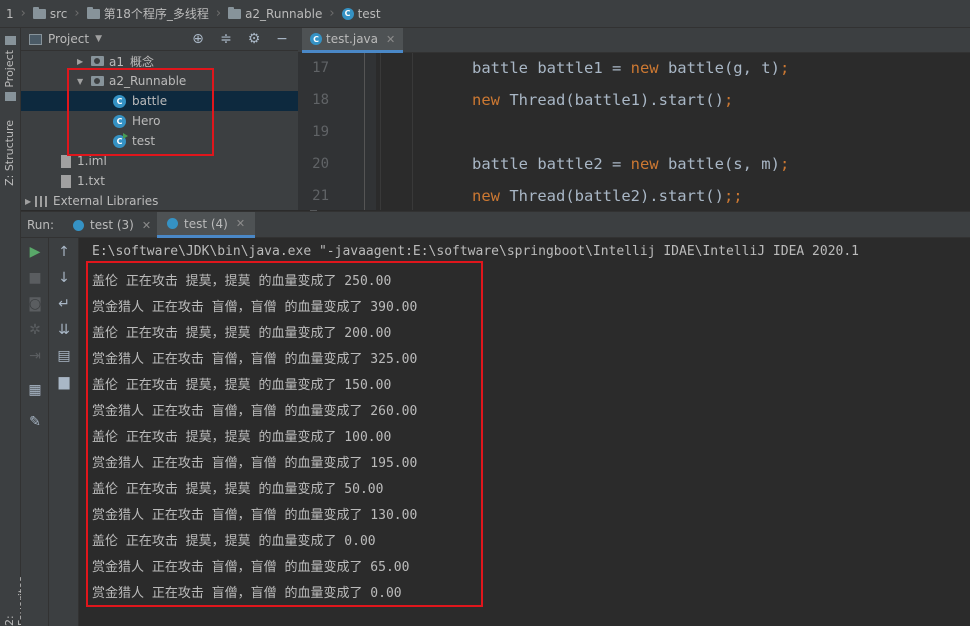 The height and width of the screenshot is (626, 970). I want to click on code-line: battle battle2 = new battle(s, m);, so click(631, 164).